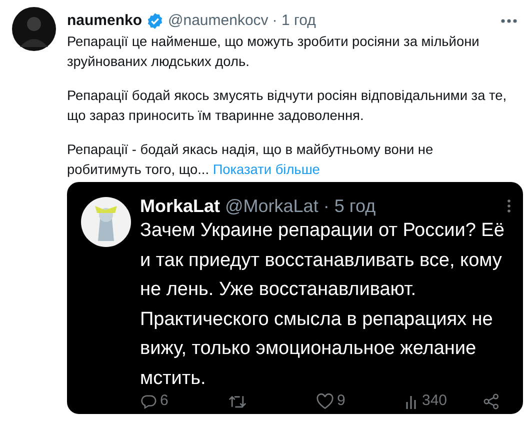  What do you see at coordinates (294, 21) in the screenshot?
I see `post-time: · 1 год` at bounding box center [294, 21].